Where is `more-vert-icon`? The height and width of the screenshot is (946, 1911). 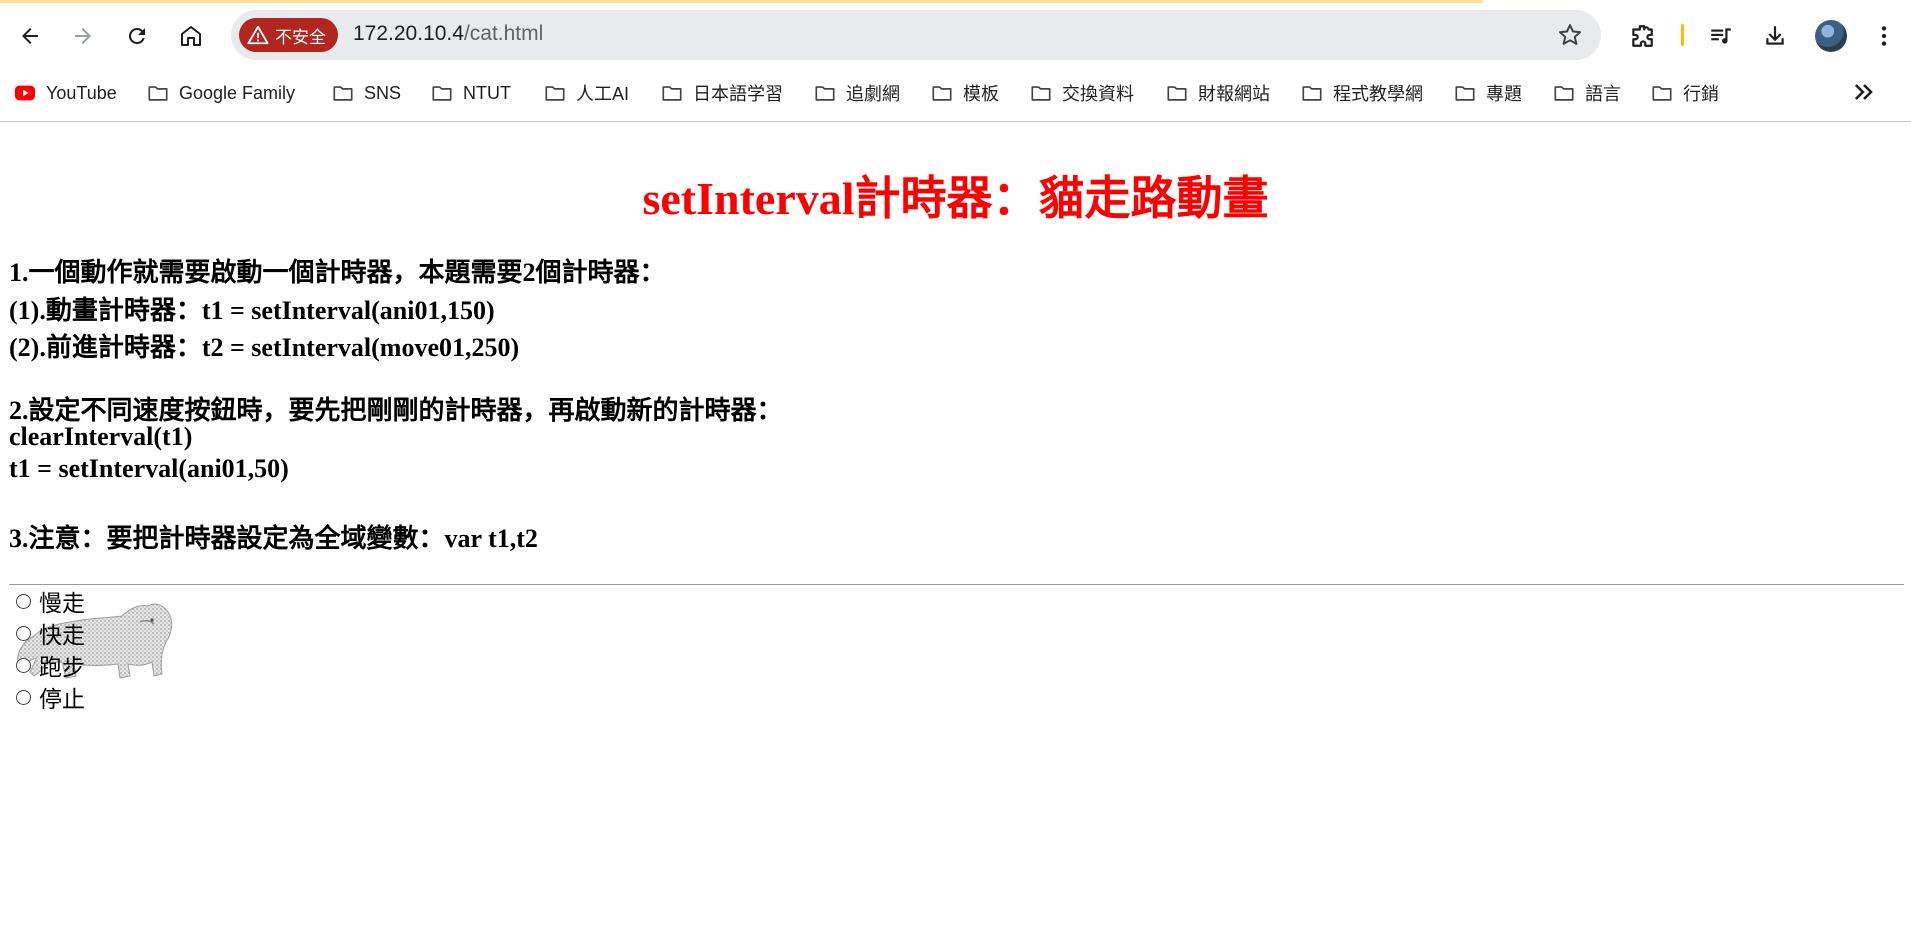
more-vert-icon is located at coordinates (1884, 36).